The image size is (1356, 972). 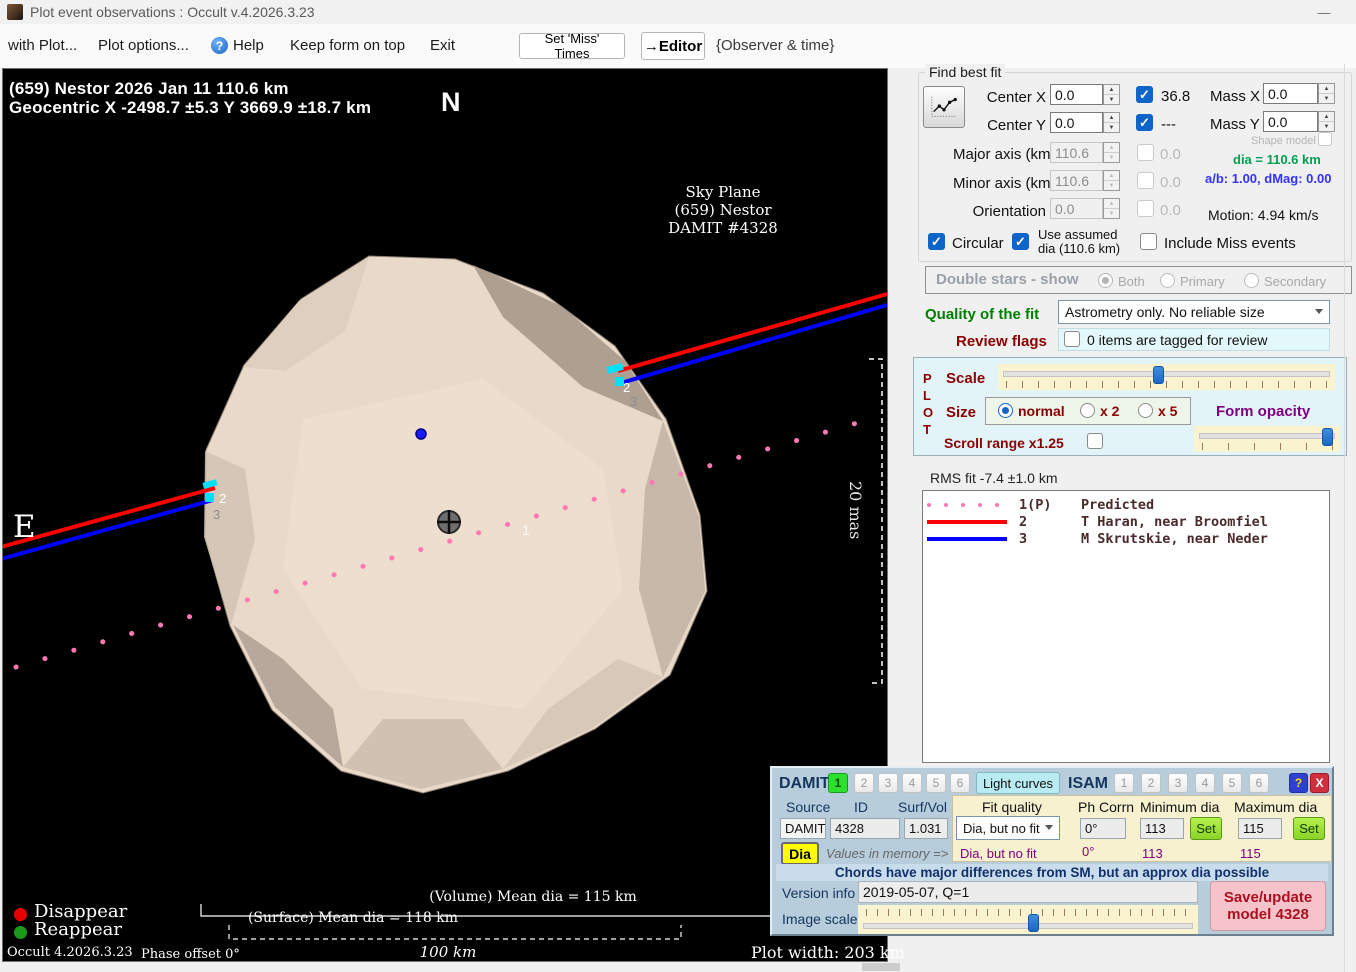 I want to click on sky-plane-line1: Sky Plane, so click(x=723, y=192).